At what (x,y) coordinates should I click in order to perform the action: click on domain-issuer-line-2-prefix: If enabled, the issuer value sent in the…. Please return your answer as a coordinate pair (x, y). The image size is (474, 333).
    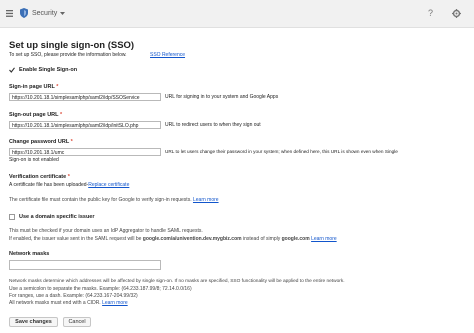
    Looking at the image, I should click on (75, 239).